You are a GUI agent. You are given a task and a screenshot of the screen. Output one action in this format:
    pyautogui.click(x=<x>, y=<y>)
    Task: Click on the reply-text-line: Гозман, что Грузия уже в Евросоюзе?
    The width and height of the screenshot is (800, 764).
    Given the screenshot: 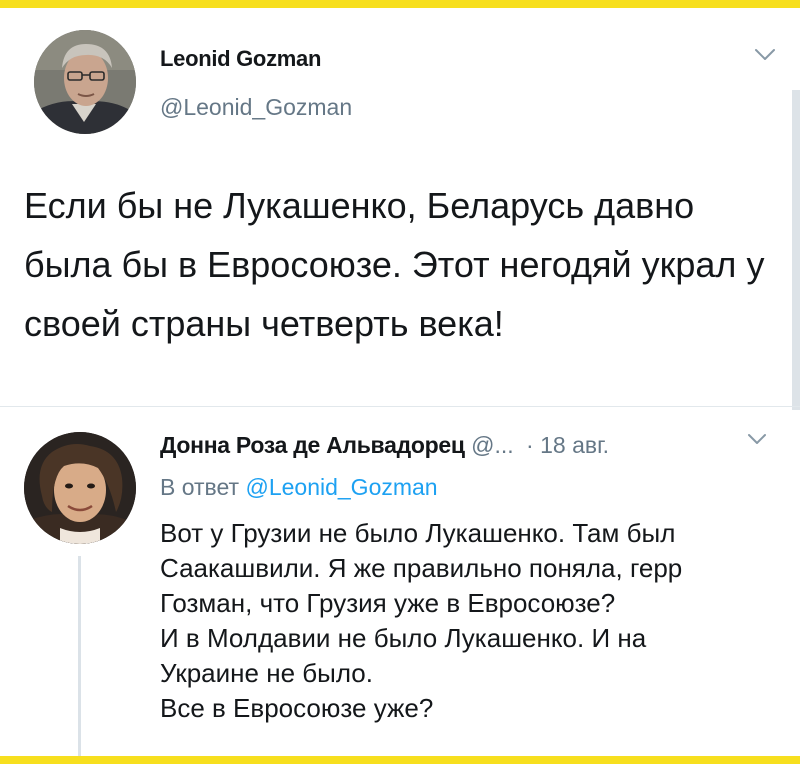 What is the action you would take?
    pyautogui.click(x=388, y=603)
    